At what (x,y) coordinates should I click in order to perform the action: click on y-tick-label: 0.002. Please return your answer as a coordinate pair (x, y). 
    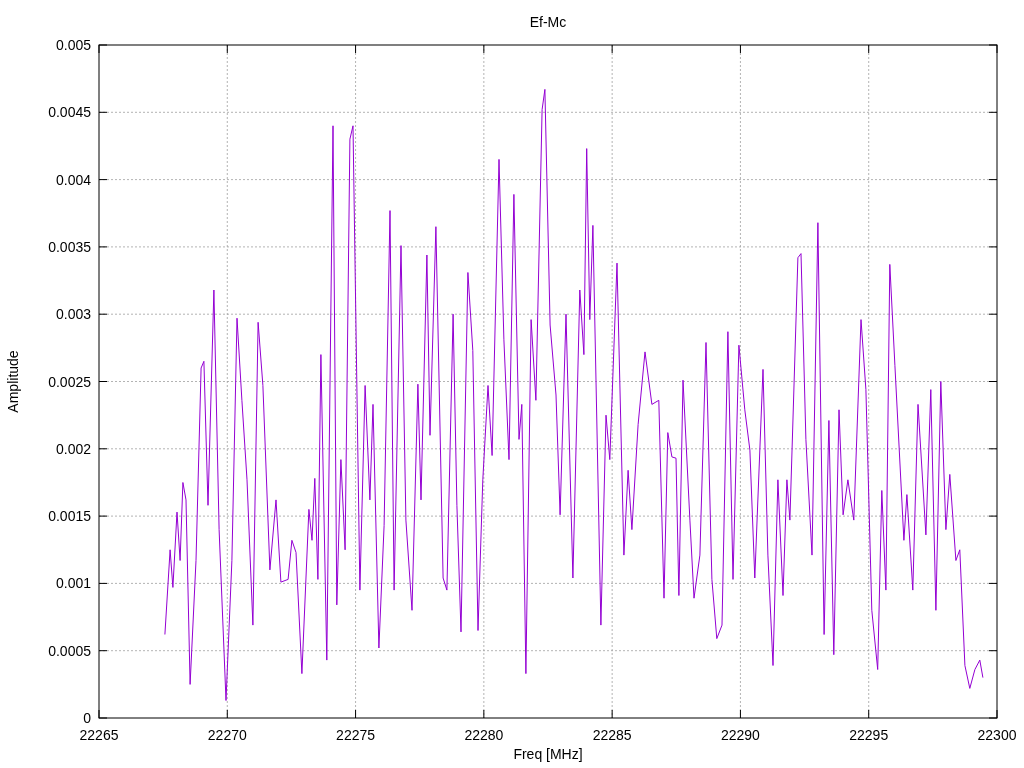
    Looking at the image, I should click on (73, 448).